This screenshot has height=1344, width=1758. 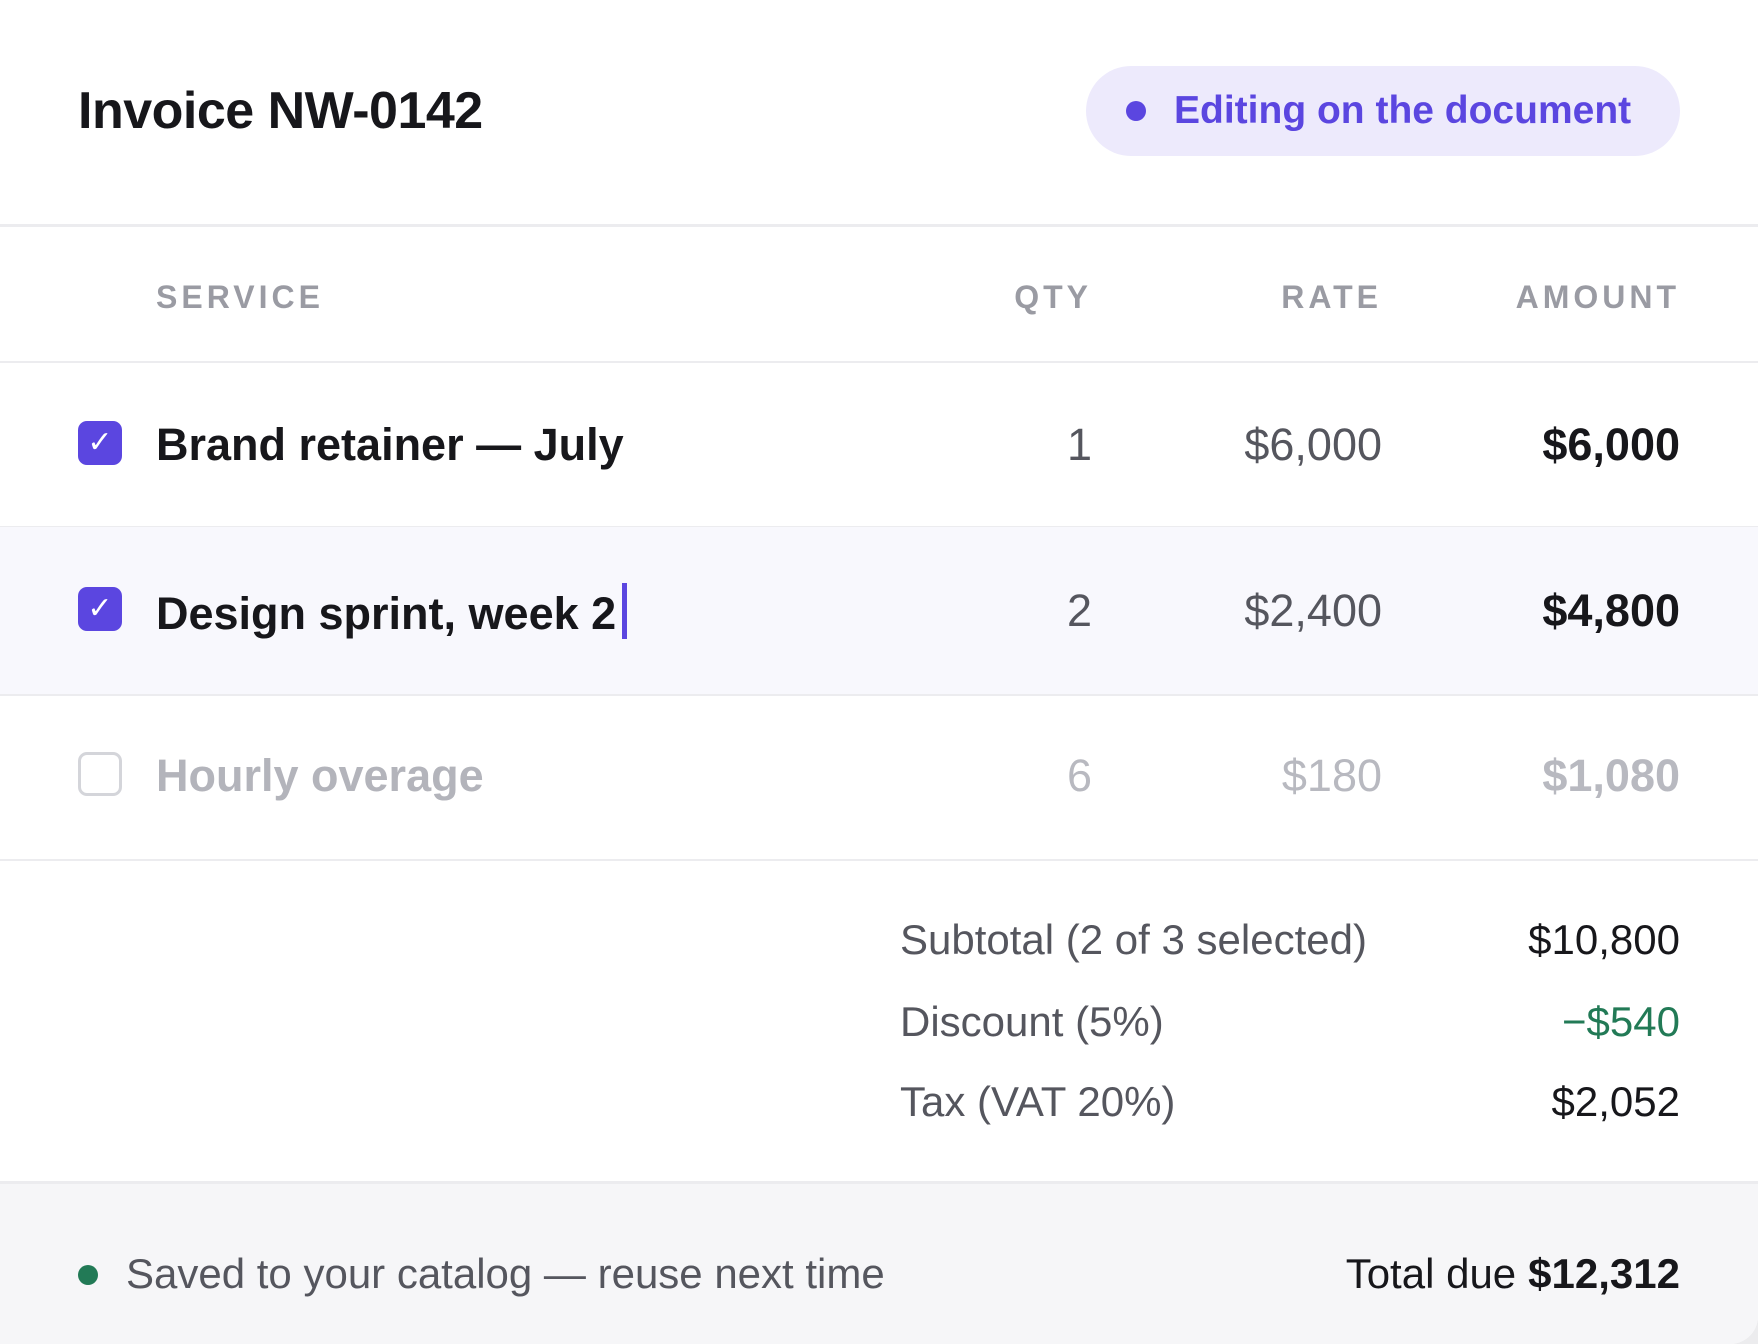 I want to click on quantity-value: 6, so click(x=1079, y=776).